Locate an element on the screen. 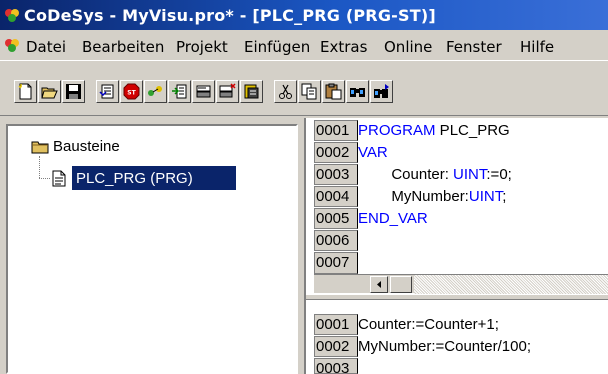 This screenshot has width=608, height=374. paste-button is located at coordinates (333, 91).